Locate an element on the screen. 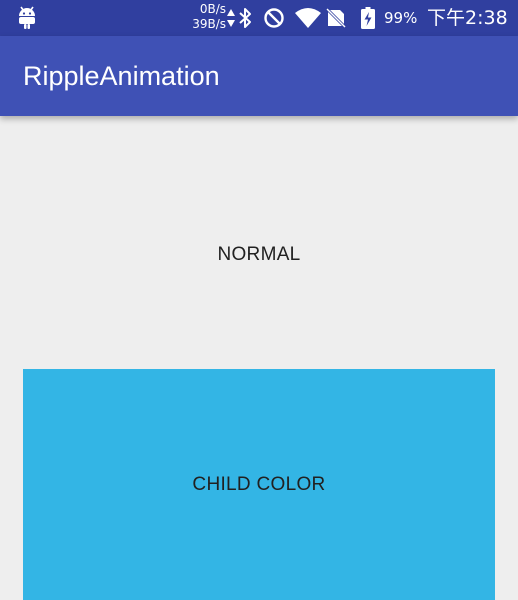 The image size is (518, 600). bluetooth-icon is located at coordinates (245, 18).